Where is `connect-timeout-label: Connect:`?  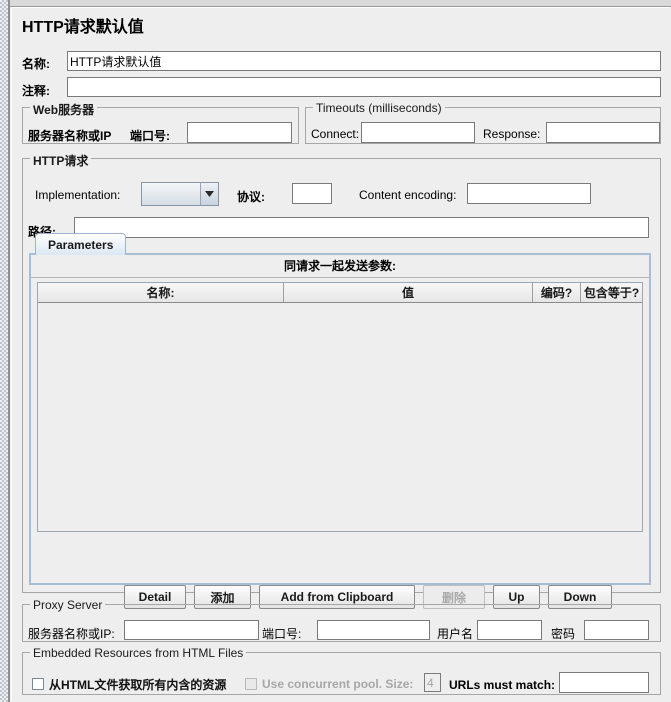
connect-timeout-label: Connect: is located at coordinates (335, 134).